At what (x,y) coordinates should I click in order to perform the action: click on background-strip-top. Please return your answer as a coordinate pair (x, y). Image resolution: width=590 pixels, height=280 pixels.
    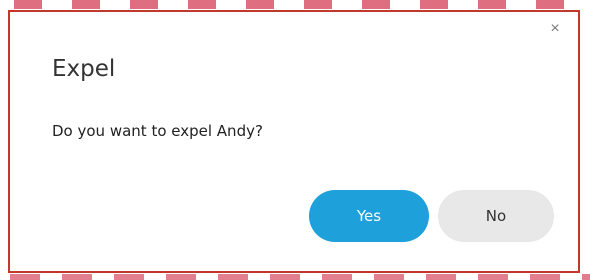
    Looking at the image, I should click on (295, 4).